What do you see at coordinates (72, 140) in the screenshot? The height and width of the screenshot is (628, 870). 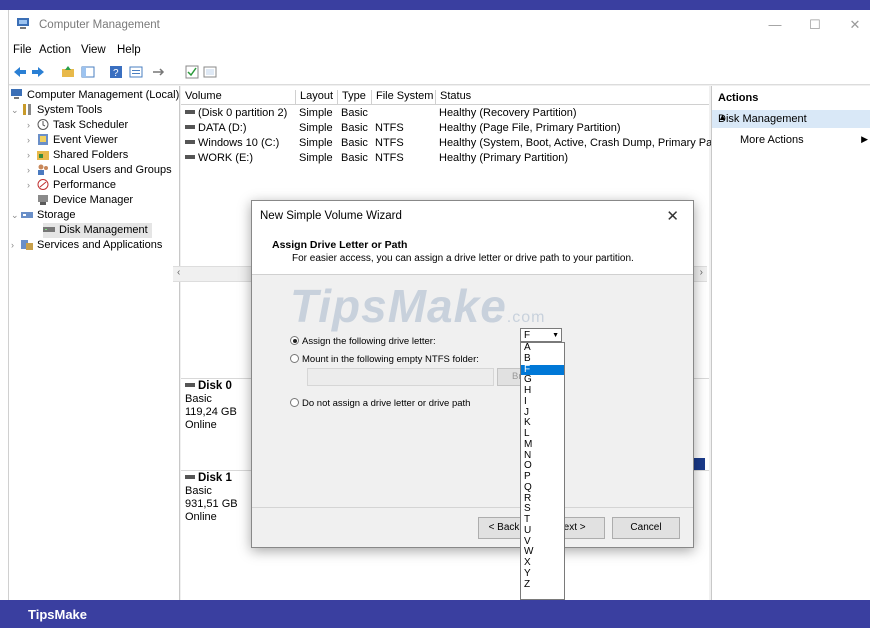 I see `tree-item-event-viewer: › Event Viewer` at bounding box center [72, 140].